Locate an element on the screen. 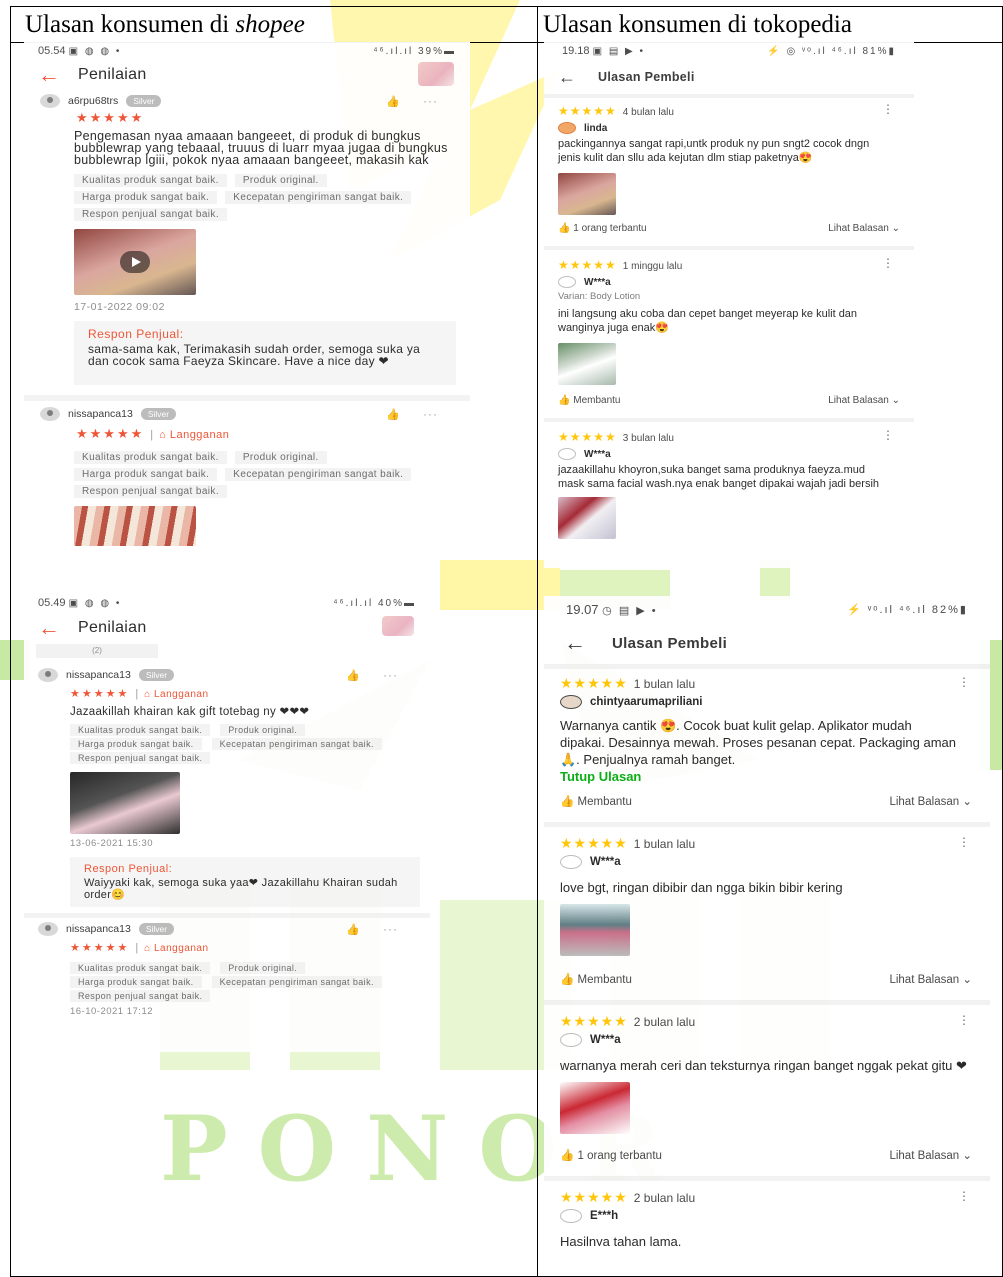  filter-chip: (2) is located at coordinates (97, 651).